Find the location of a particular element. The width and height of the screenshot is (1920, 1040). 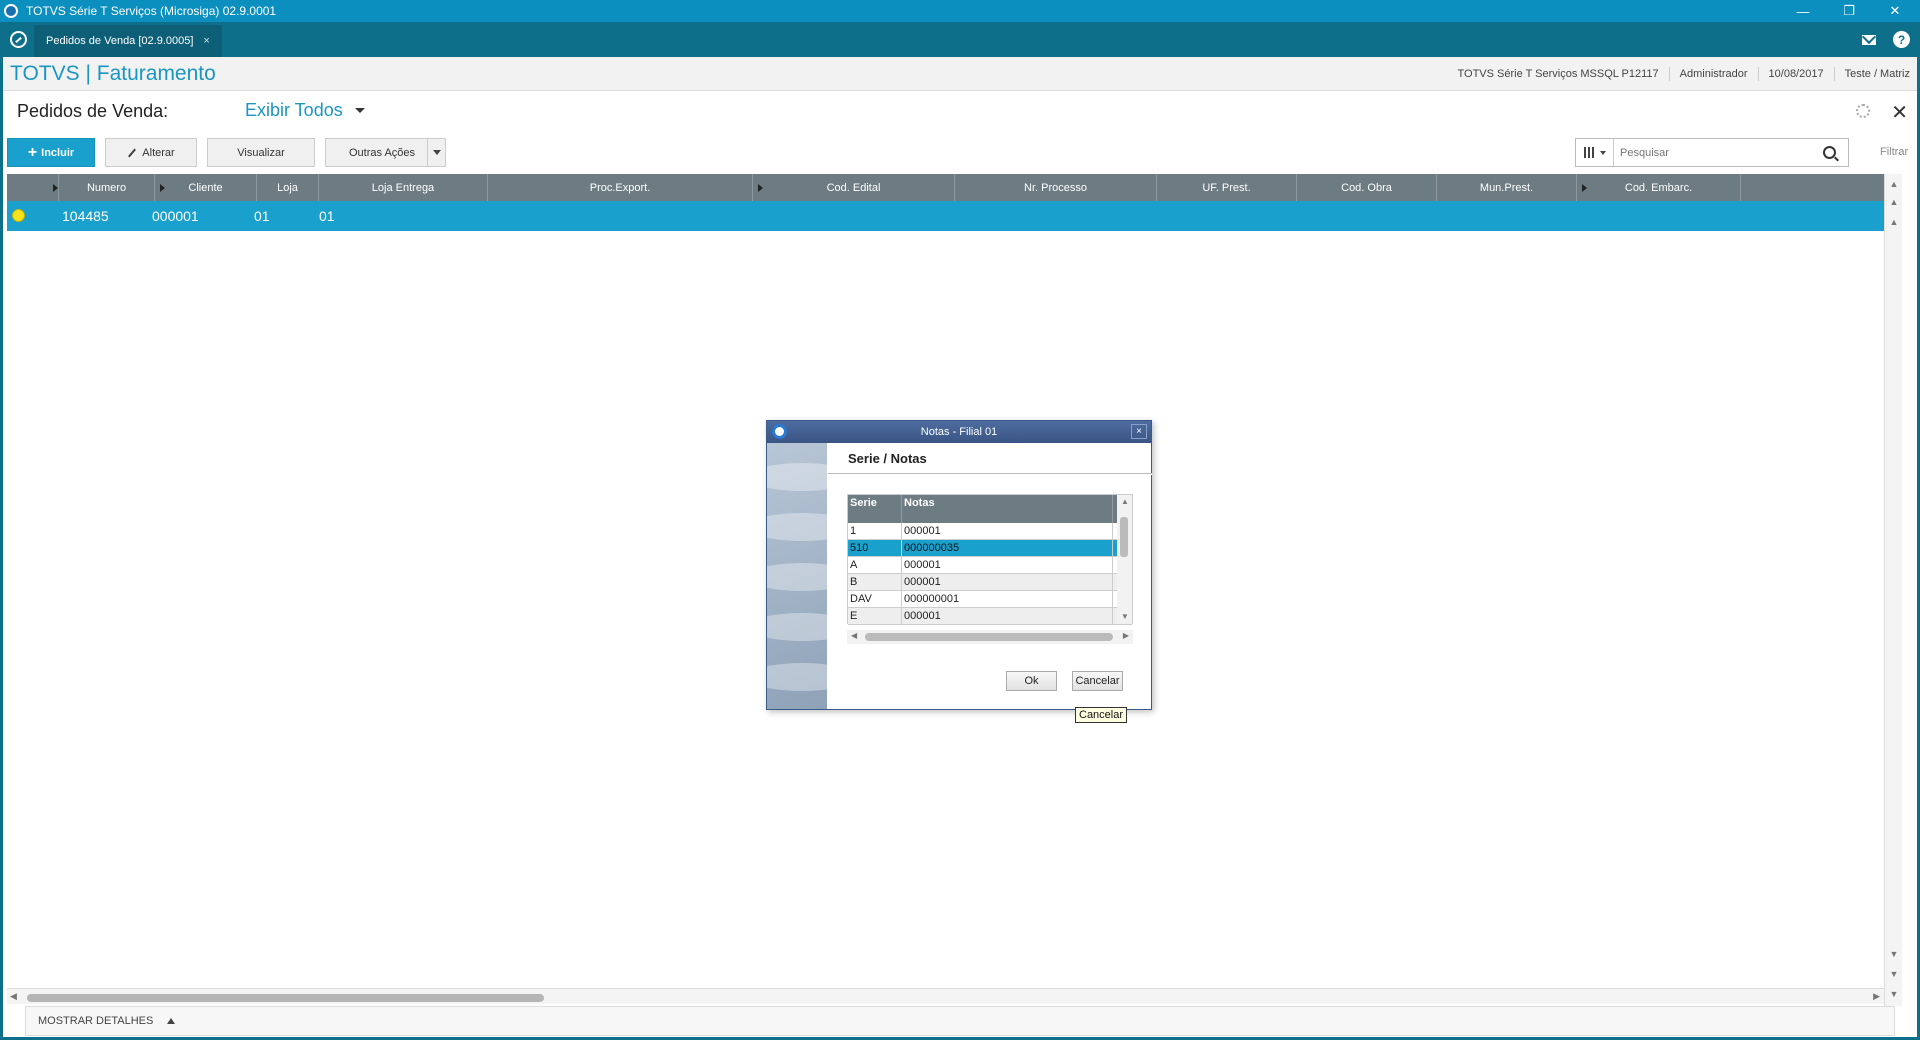

branch-label: Teste / Matriz is located at coordinates (1876, 74).